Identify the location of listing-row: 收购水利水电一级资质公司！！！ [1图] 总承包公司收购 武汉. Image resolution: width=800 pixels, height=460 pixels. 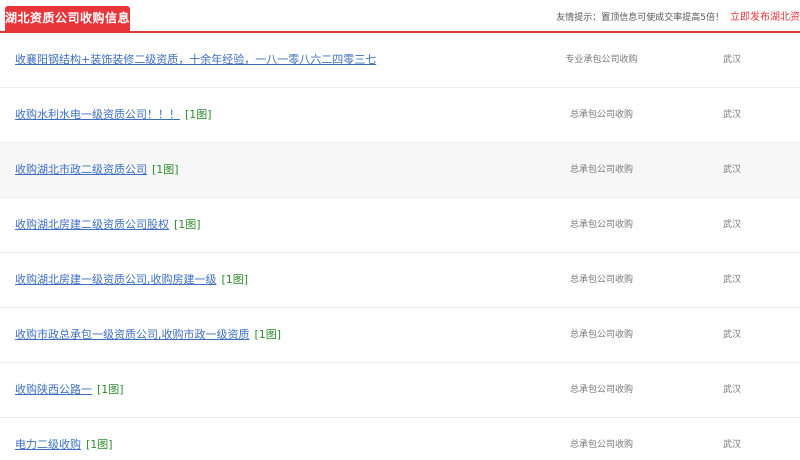
(400, 115).